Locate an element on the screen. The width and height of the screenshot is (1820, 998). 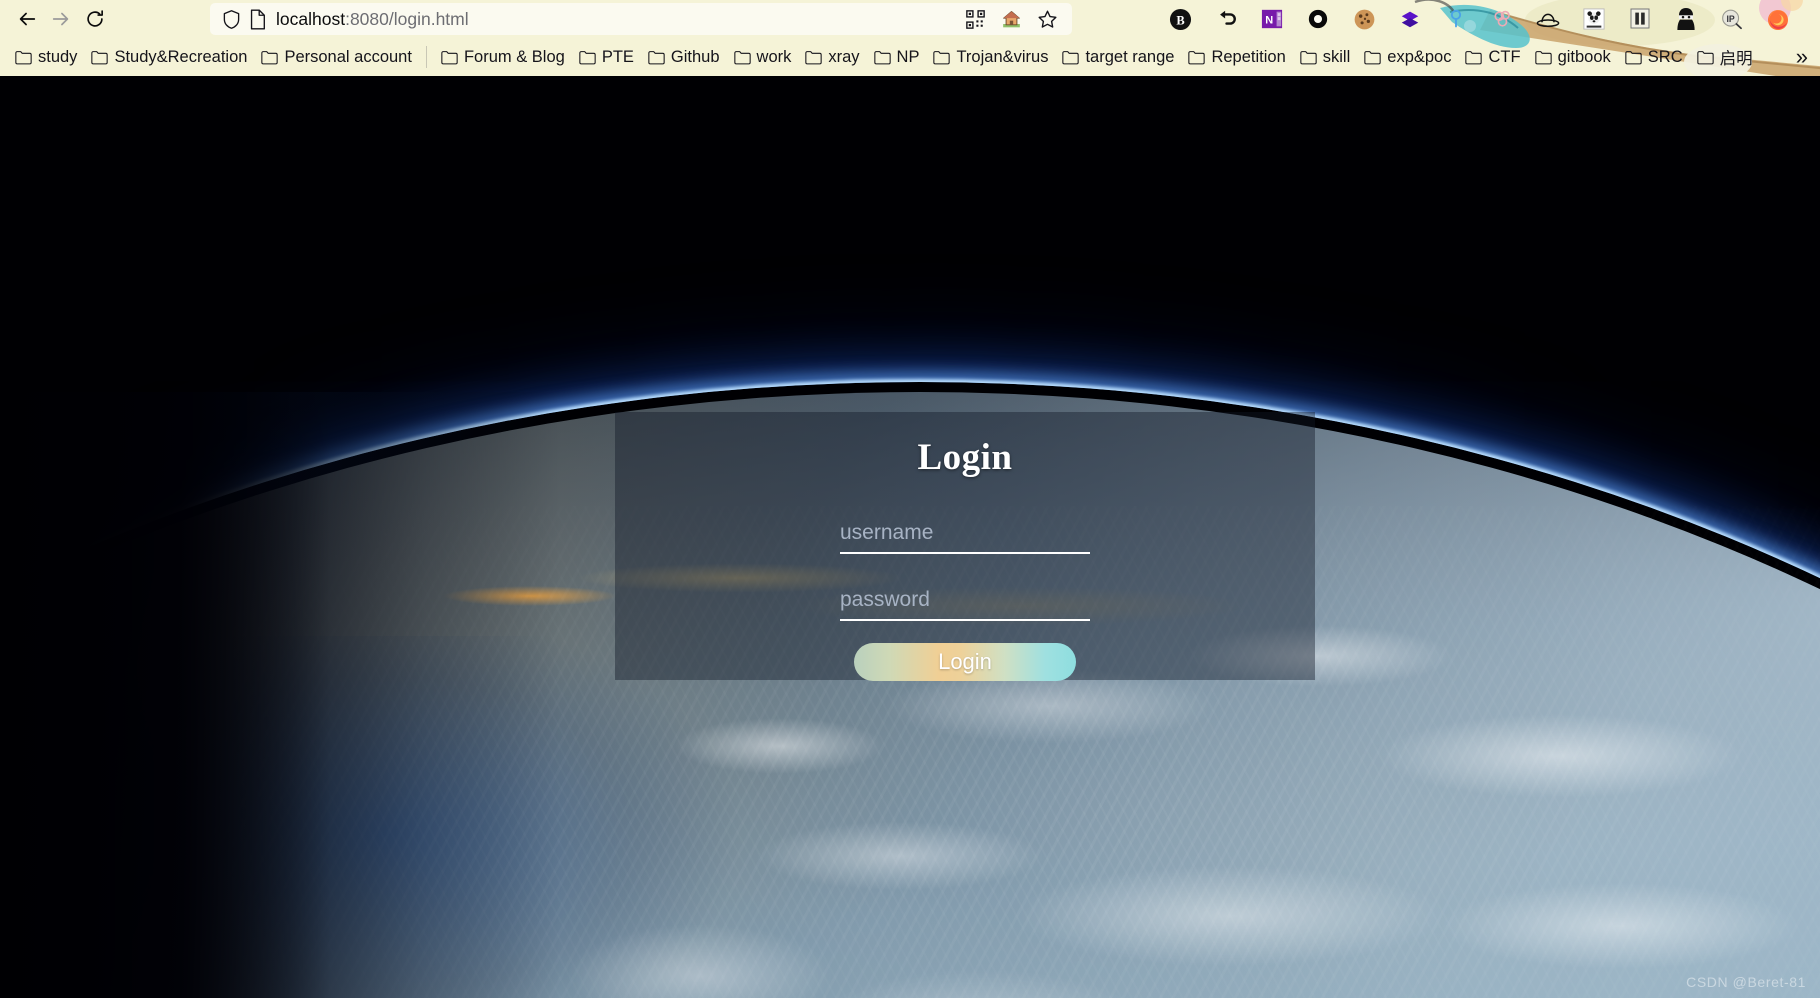
bookmark-label: PTE is located at coordinates (617, 56).